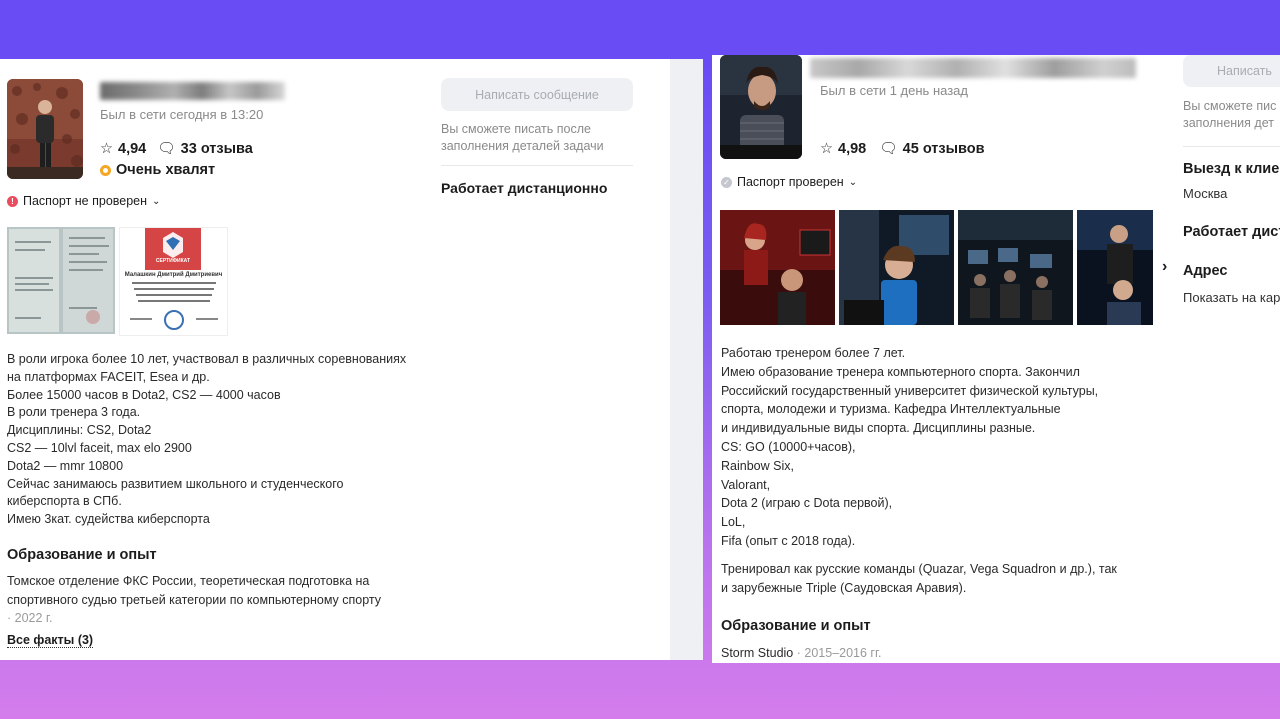 This screenshot has width=1280, height=719. I want to click on all-facts-link: Все факты (3), so click(50, 640).